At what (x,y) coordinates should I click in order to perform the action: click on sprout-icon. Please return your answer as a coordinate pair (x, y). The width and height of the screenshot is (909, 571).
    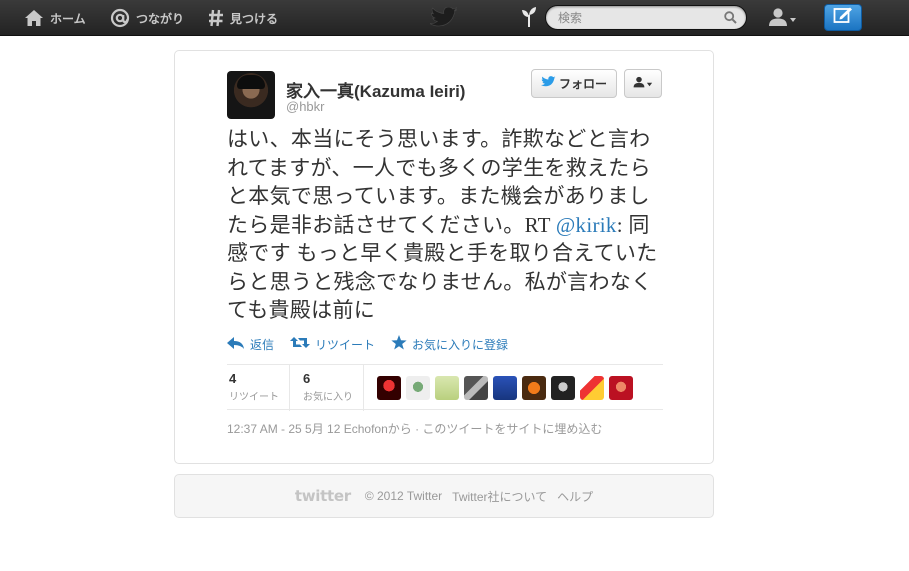
    Looking at the image, I should click on (529, 19).